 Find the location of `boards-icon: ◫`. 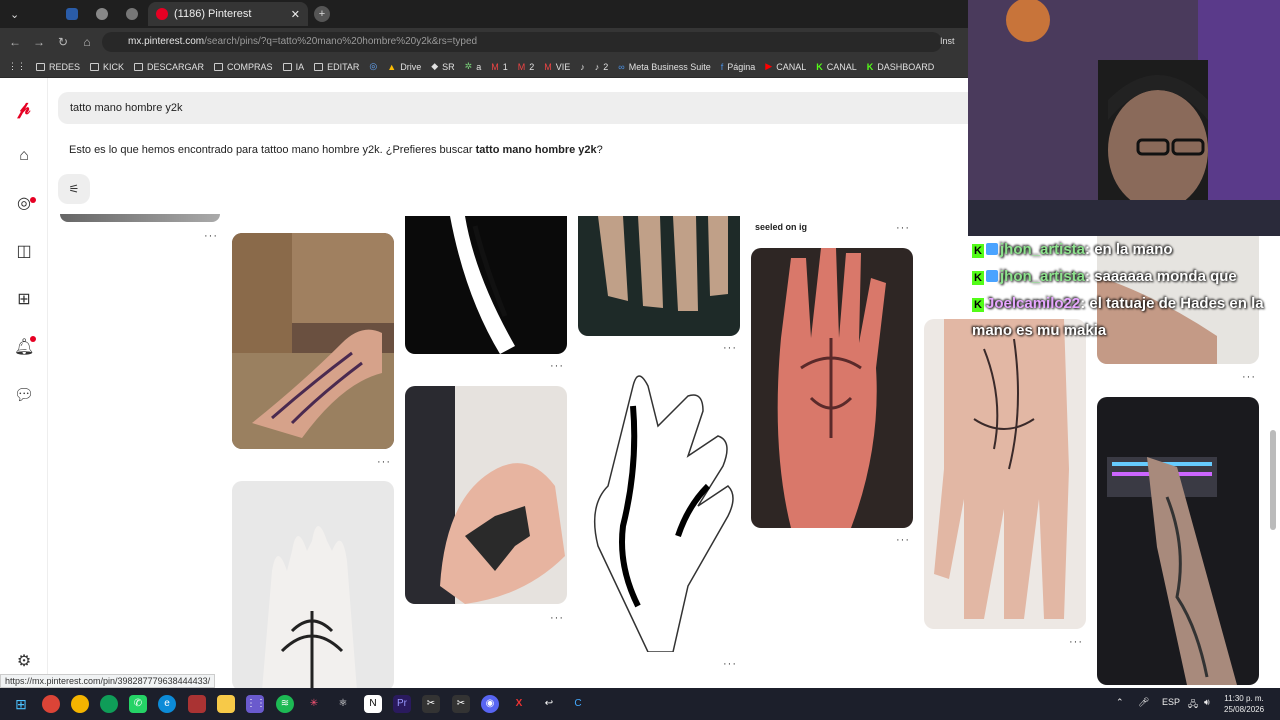

boards-icon: ◫ is located at coordinates (24, 252).